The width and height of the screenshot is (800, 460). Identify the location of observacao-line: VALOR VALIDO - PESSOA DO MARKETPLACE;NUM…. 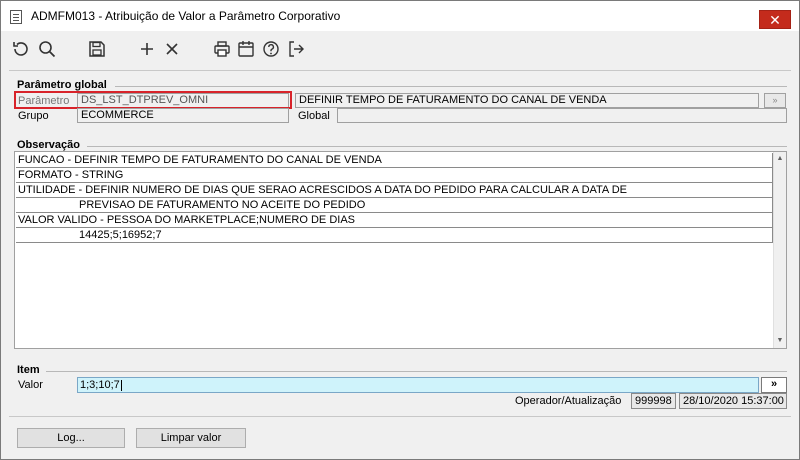
(394, 220).